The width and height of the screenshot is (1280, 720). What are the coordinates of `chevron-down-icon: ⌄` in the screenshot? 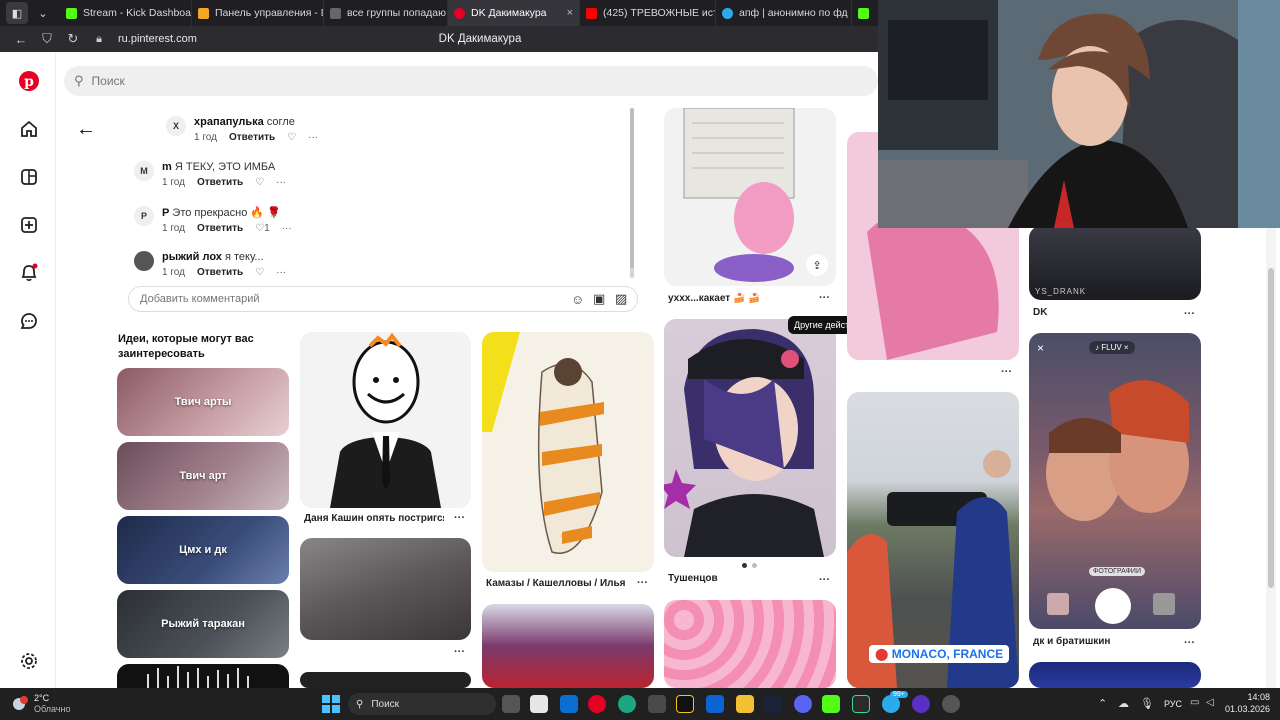 It's located at (43, 13).